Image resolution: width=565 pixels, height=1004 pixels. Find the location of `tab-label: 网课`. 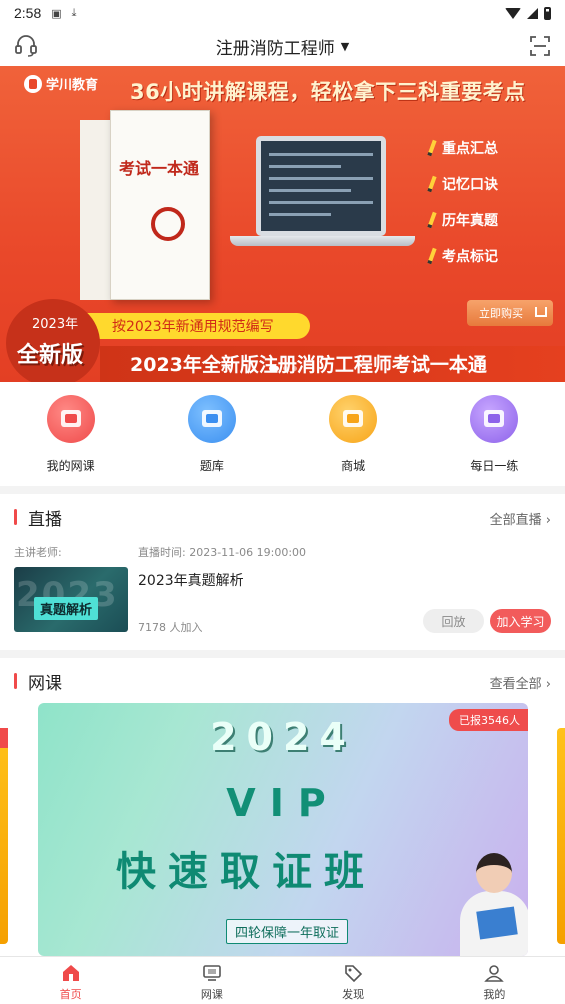

tab-label: 网课 is located at coordinates (211, 994).